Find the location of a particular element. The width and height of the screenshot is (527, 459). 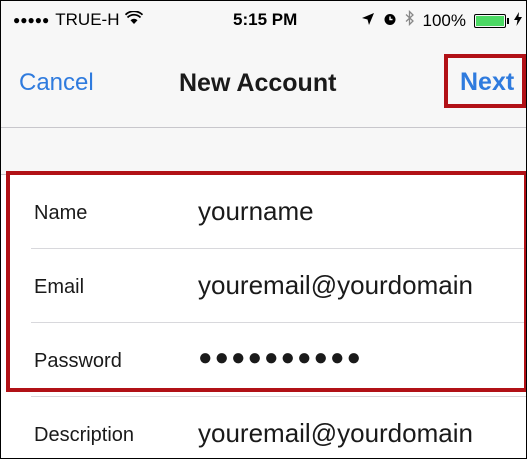

cancel-button: Cancel is located at coordinates (56, 83).